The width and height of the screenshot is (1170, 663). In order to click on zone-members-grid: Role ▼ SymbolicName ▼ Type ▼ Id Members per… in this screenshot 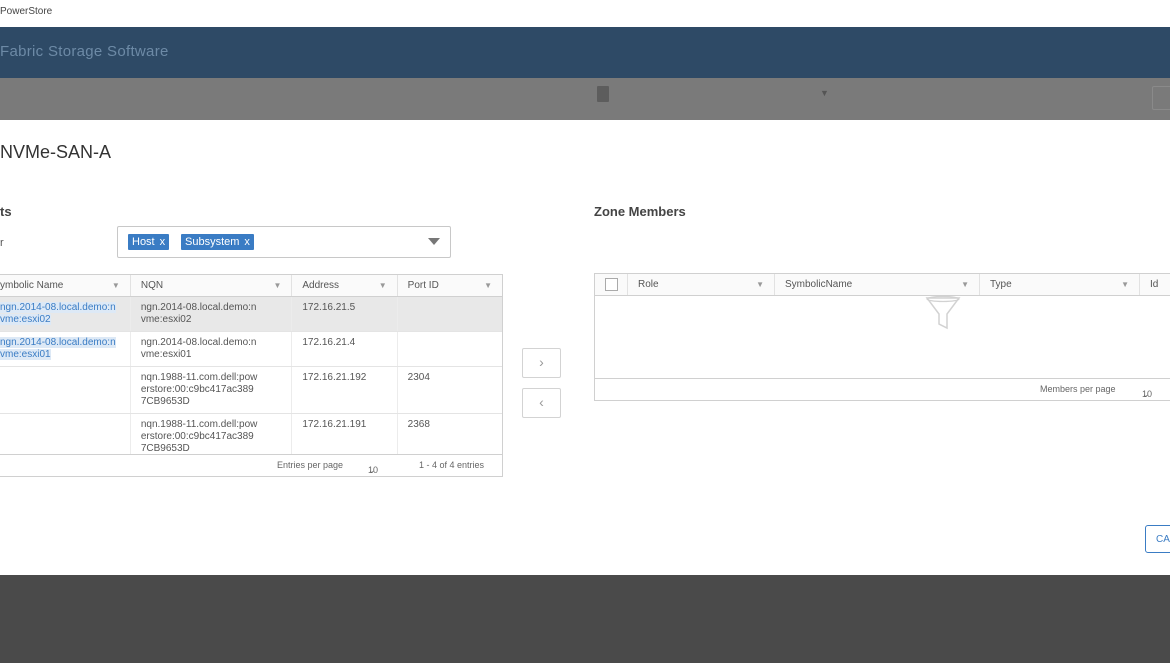, I will do `click(882, 337)`.